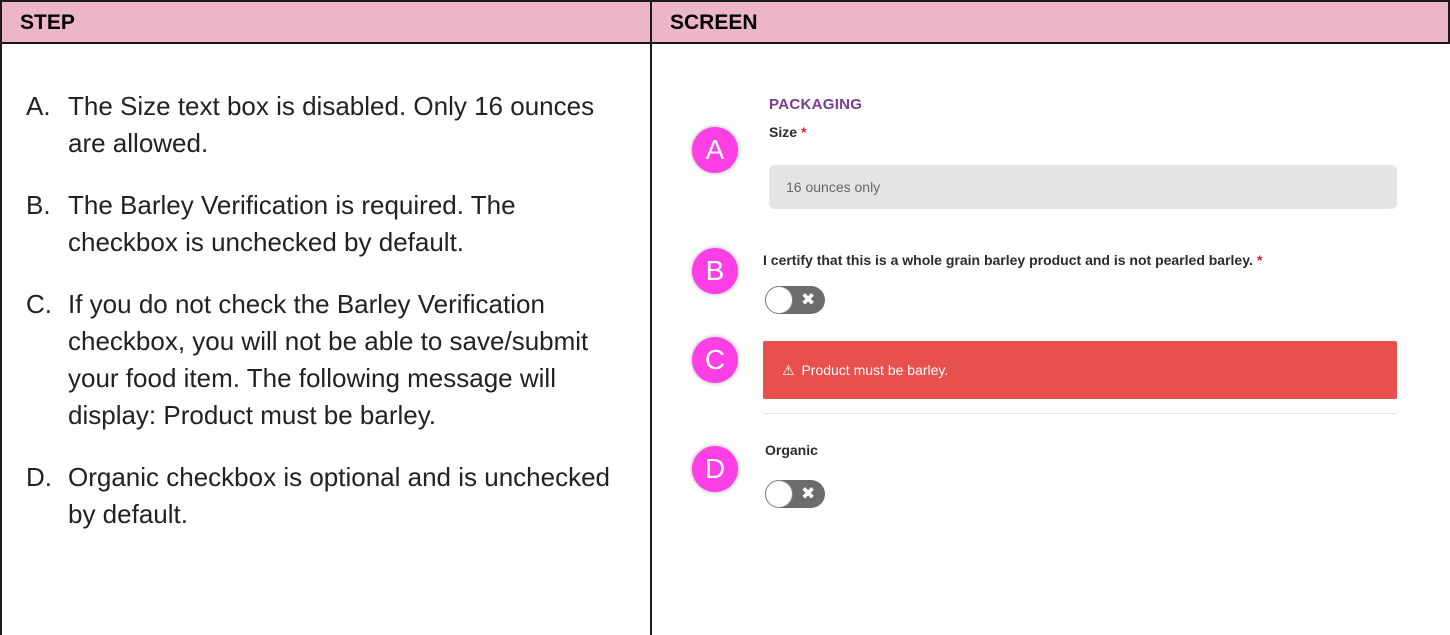 This screenshot has width=1450, height=635. Describe the element at coordinates (1083, 187) in the screenshot. I see `size-input` at that location.